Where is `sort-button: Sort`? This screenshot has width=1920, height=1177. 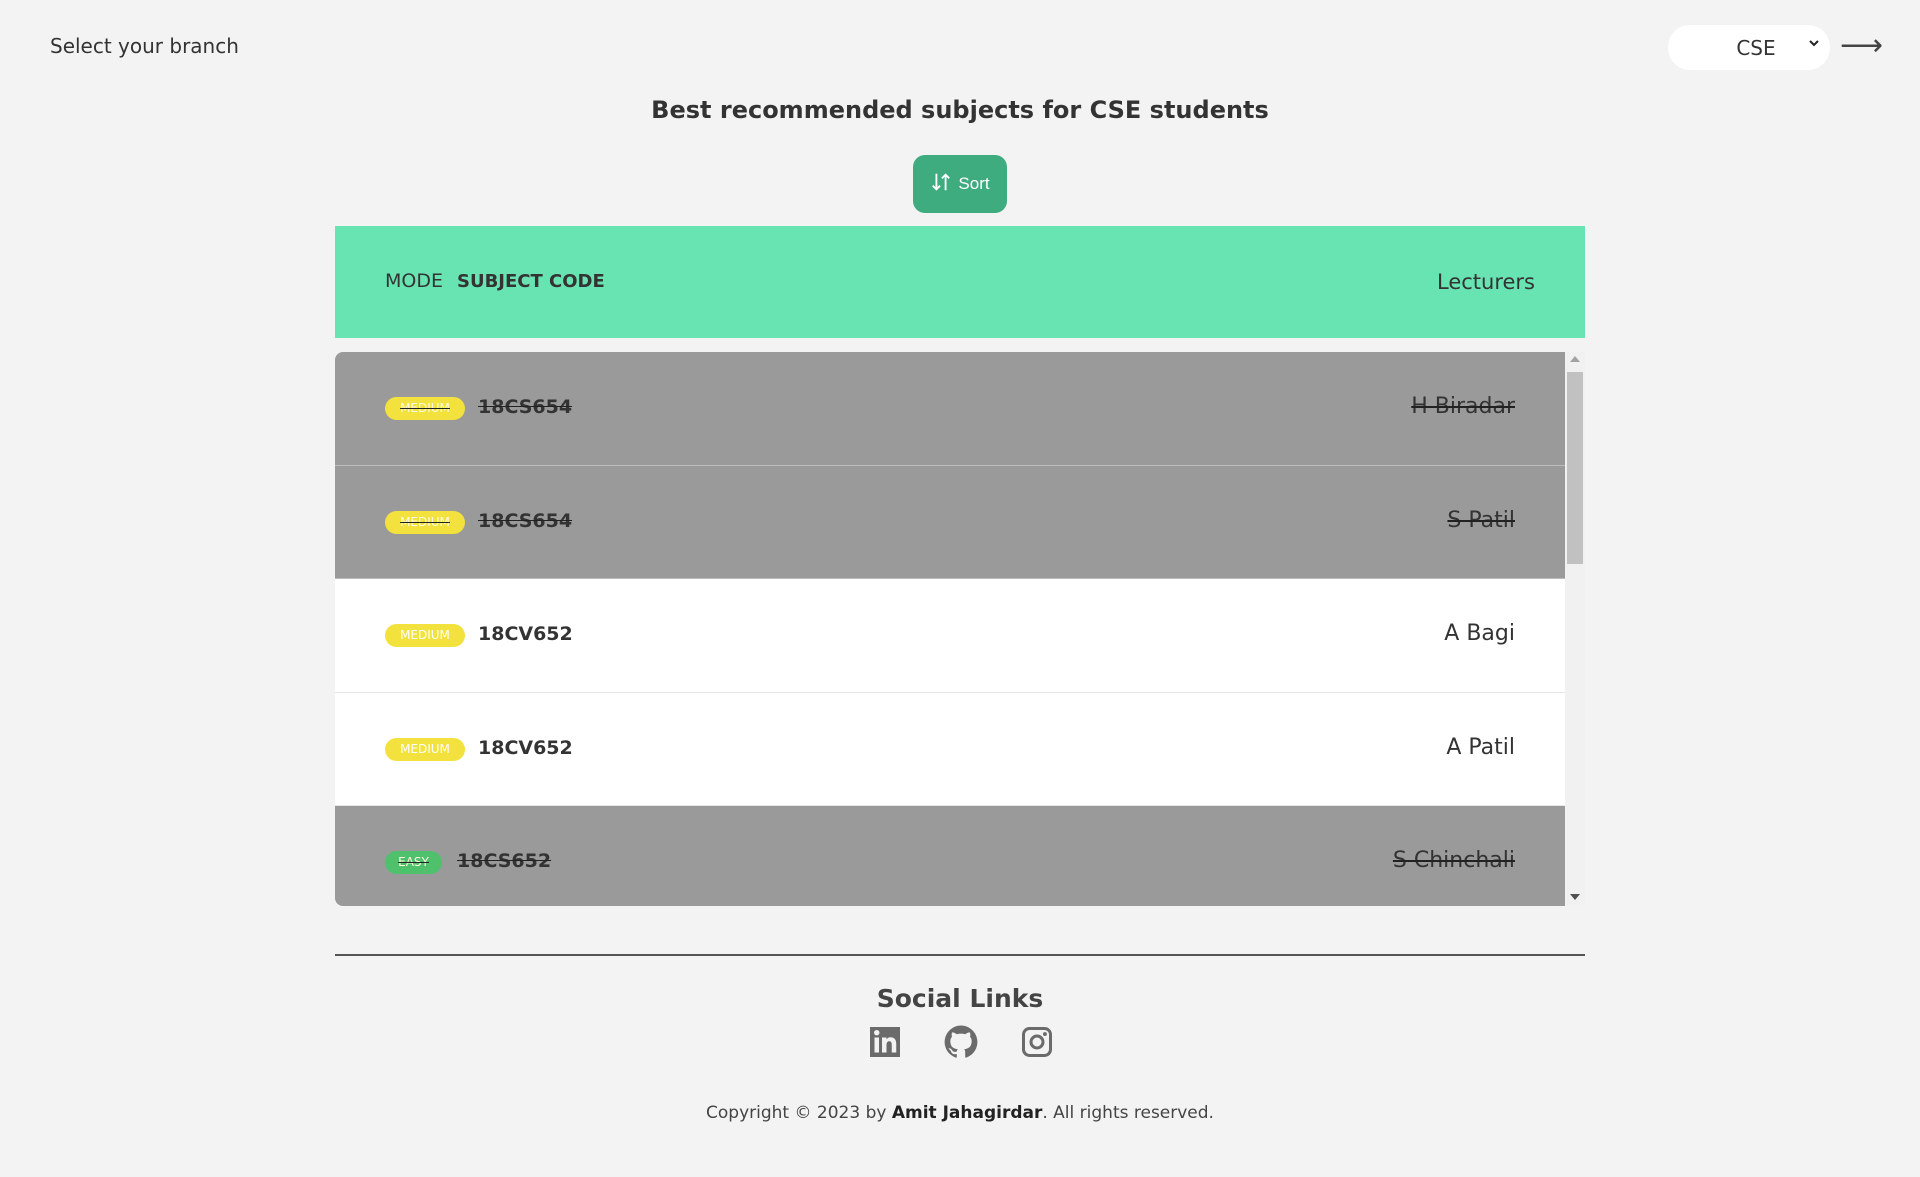 sort-button: Sort is located at coordinates (960, 184).